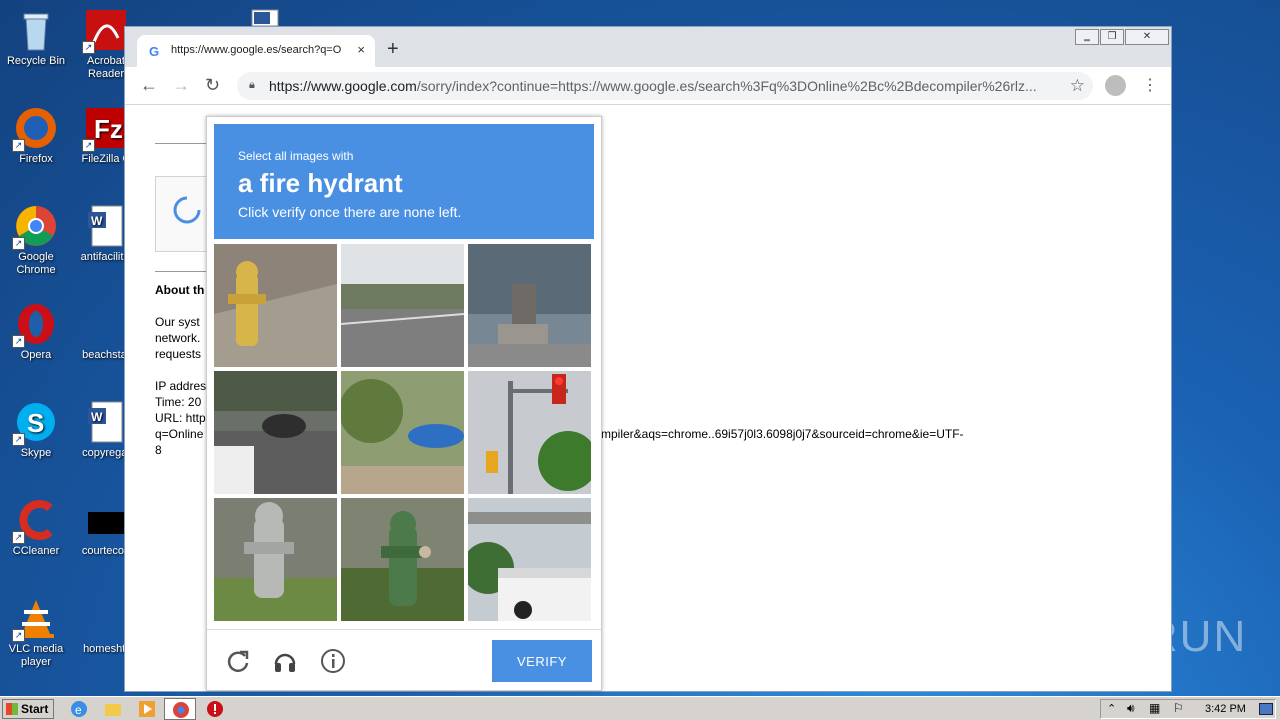  I want to click on svg-text: e, so click(78, 710).